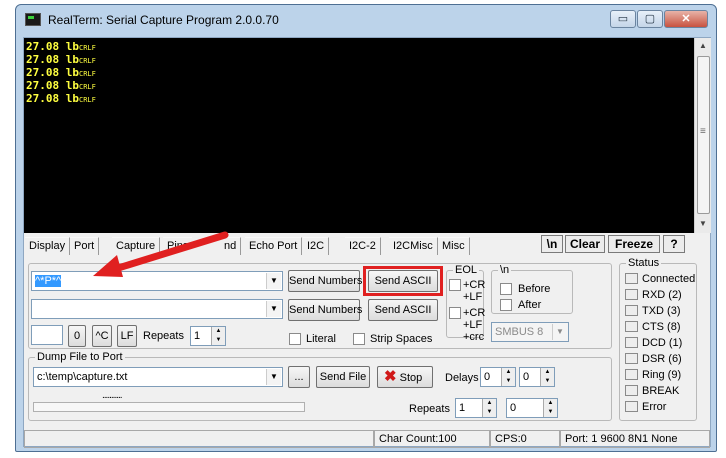 The height and width of the screenshot is (458, 726). I want to click on dump-repeats1-spinner: 1 ▲ ▼, so click(476, 408).